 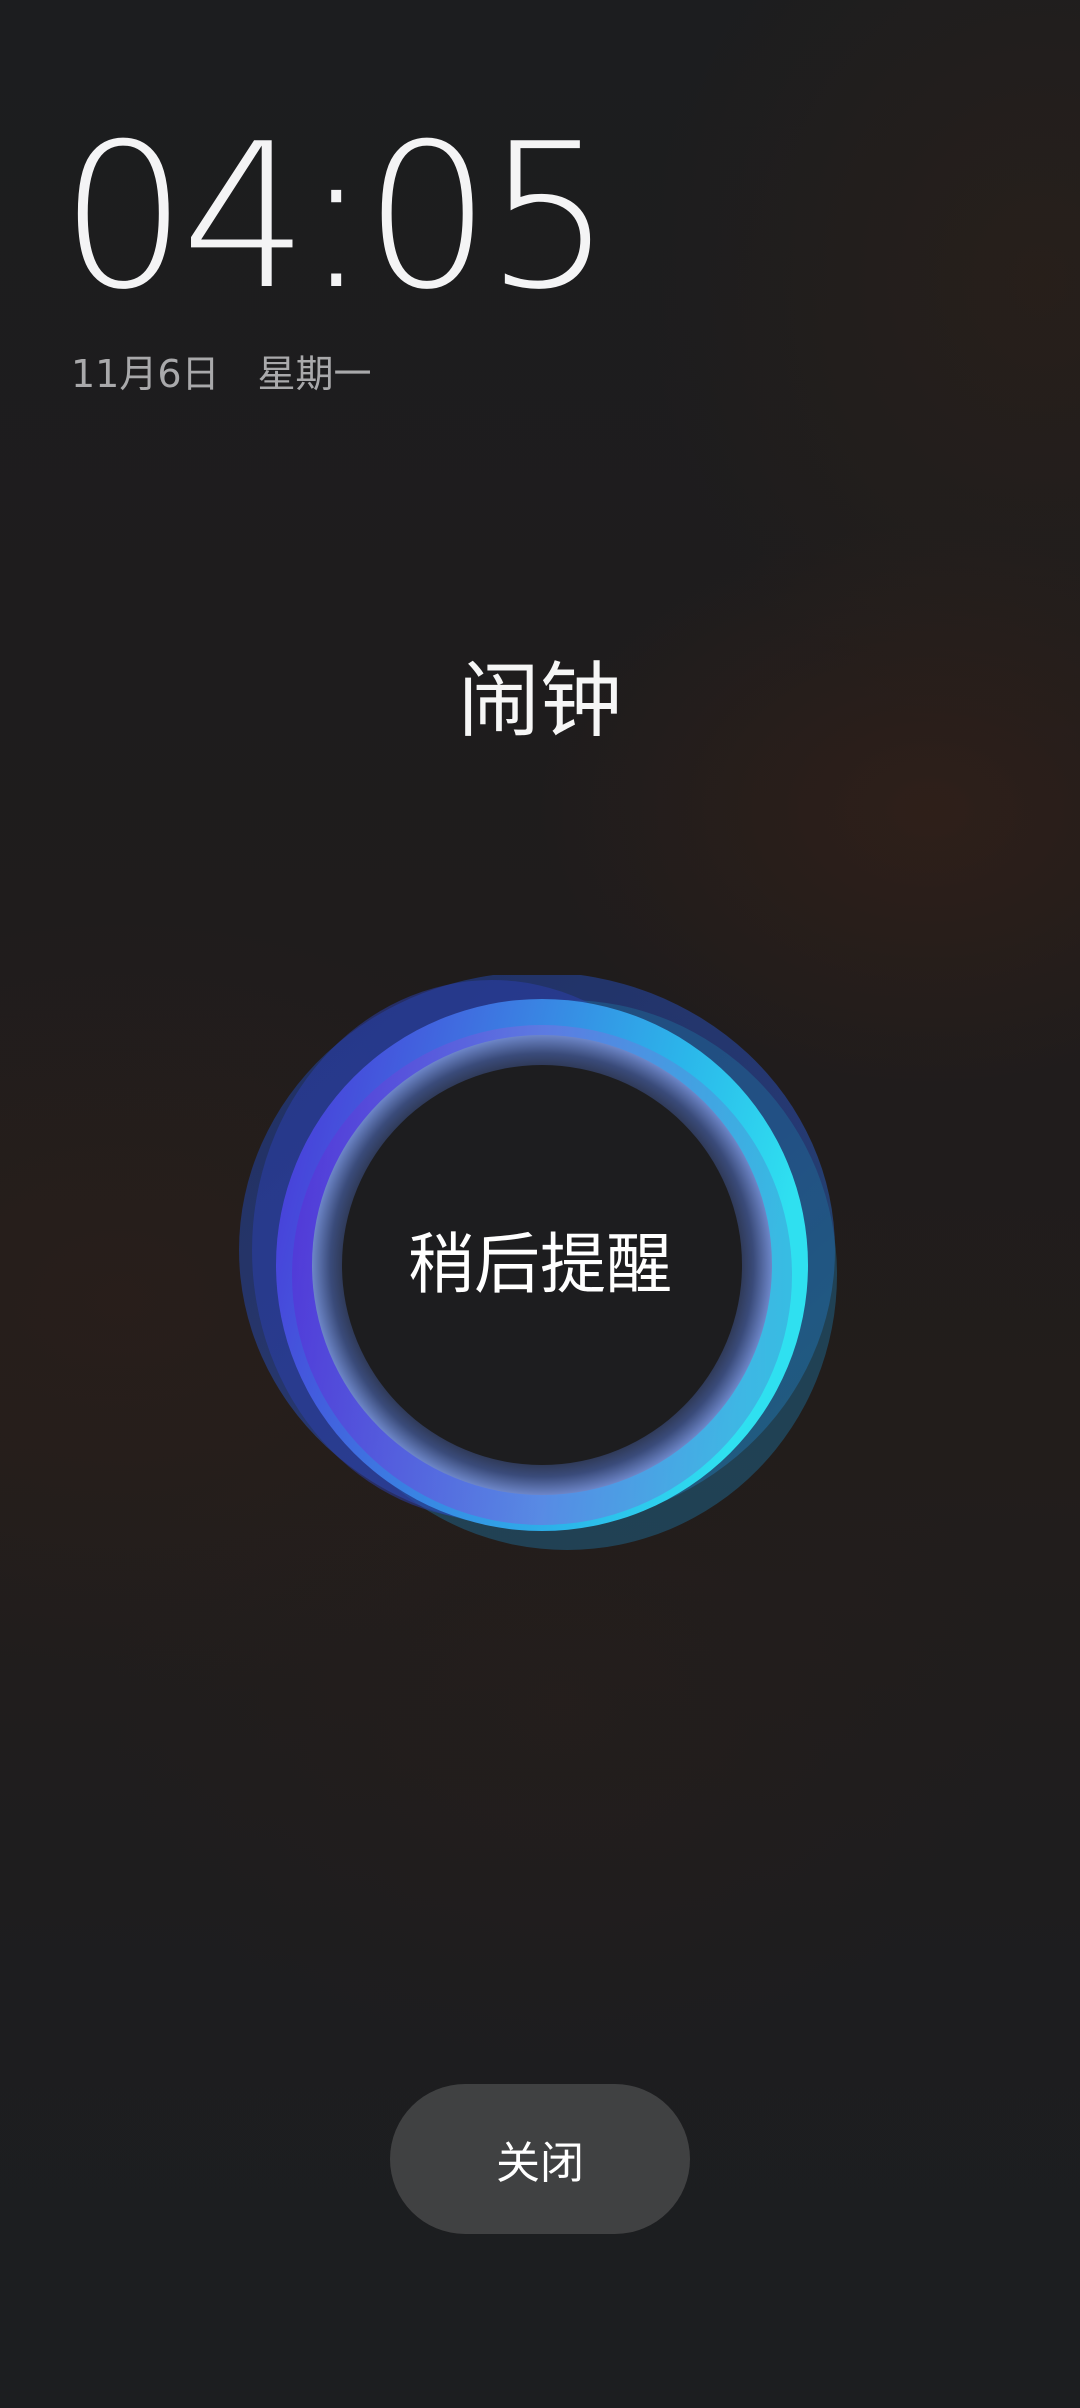 What do you see at coordinates (540, 2163) in the screenshot?
I see `dismiss-label: 关闭` at bounding box center [540, 2163].